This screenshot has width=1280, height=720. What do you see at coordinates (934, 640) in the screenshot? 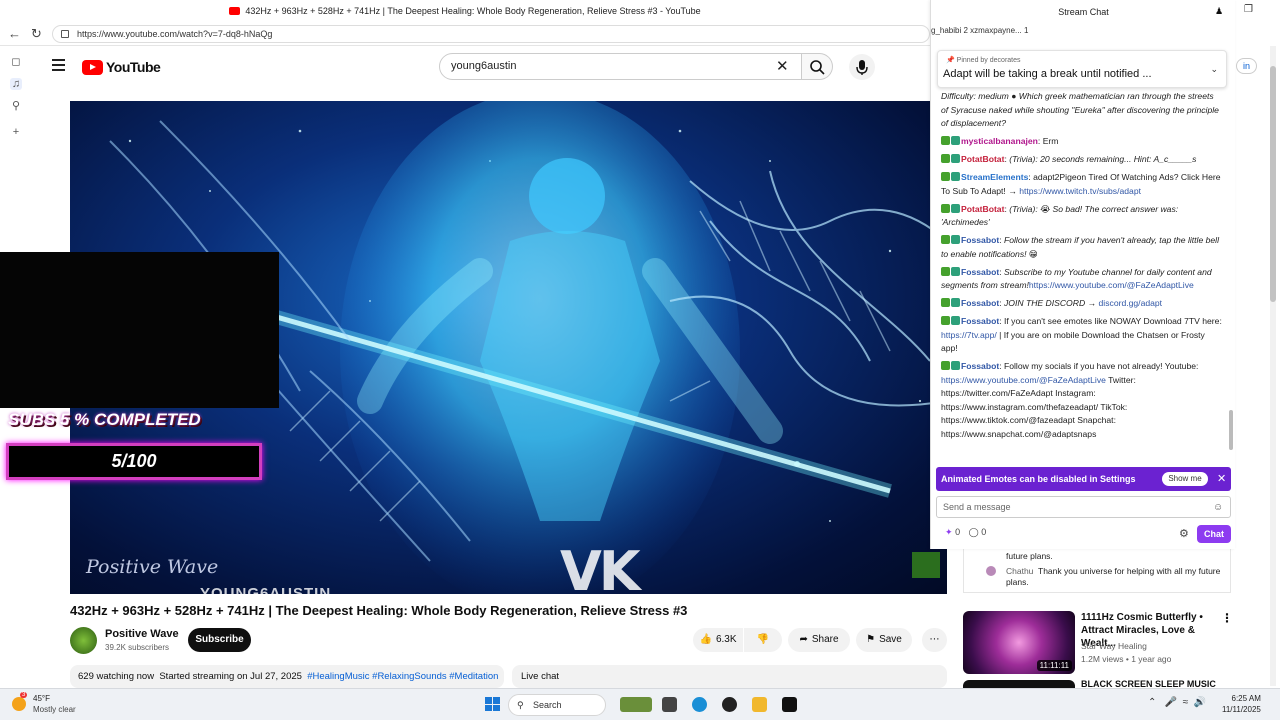
I see `more-actions-button: ⋯` at bounding box center [934, 640].